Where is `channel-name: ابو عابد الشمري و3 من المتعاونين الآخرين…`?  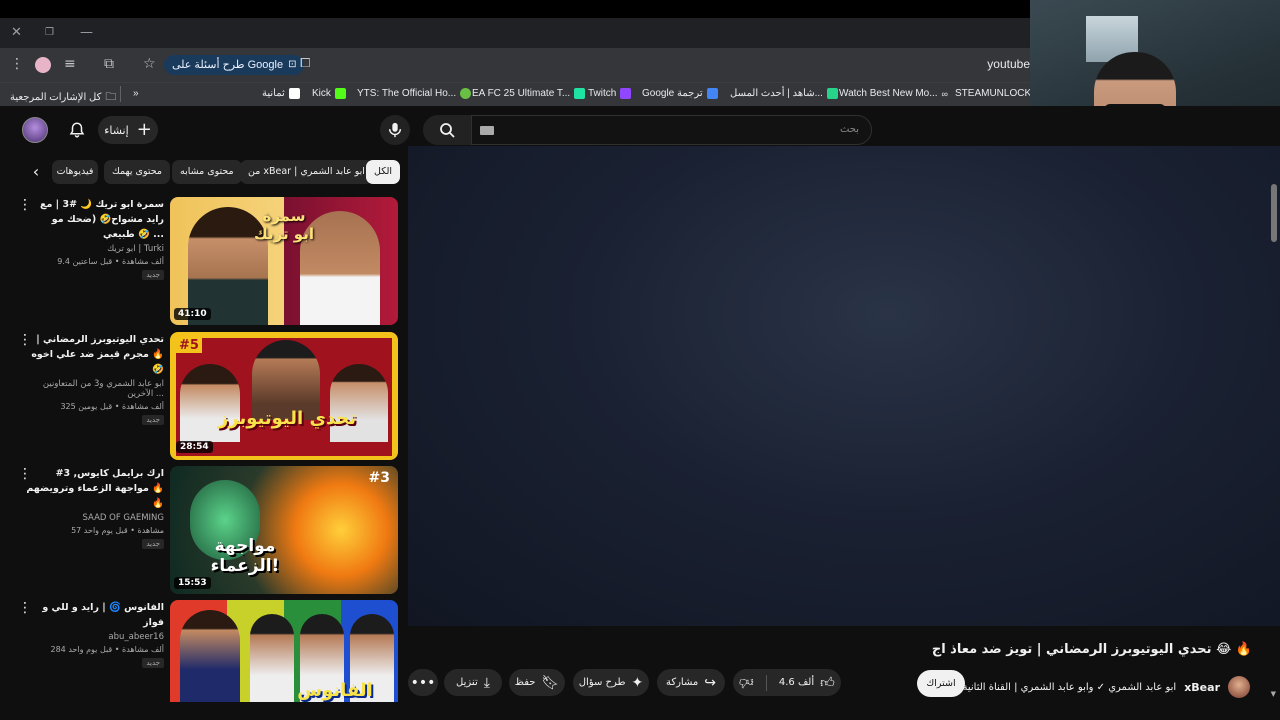 channel-name: ابو عابد الشمري و3 من المتعاونين الآخرين… is located at coordinates (94, 389).